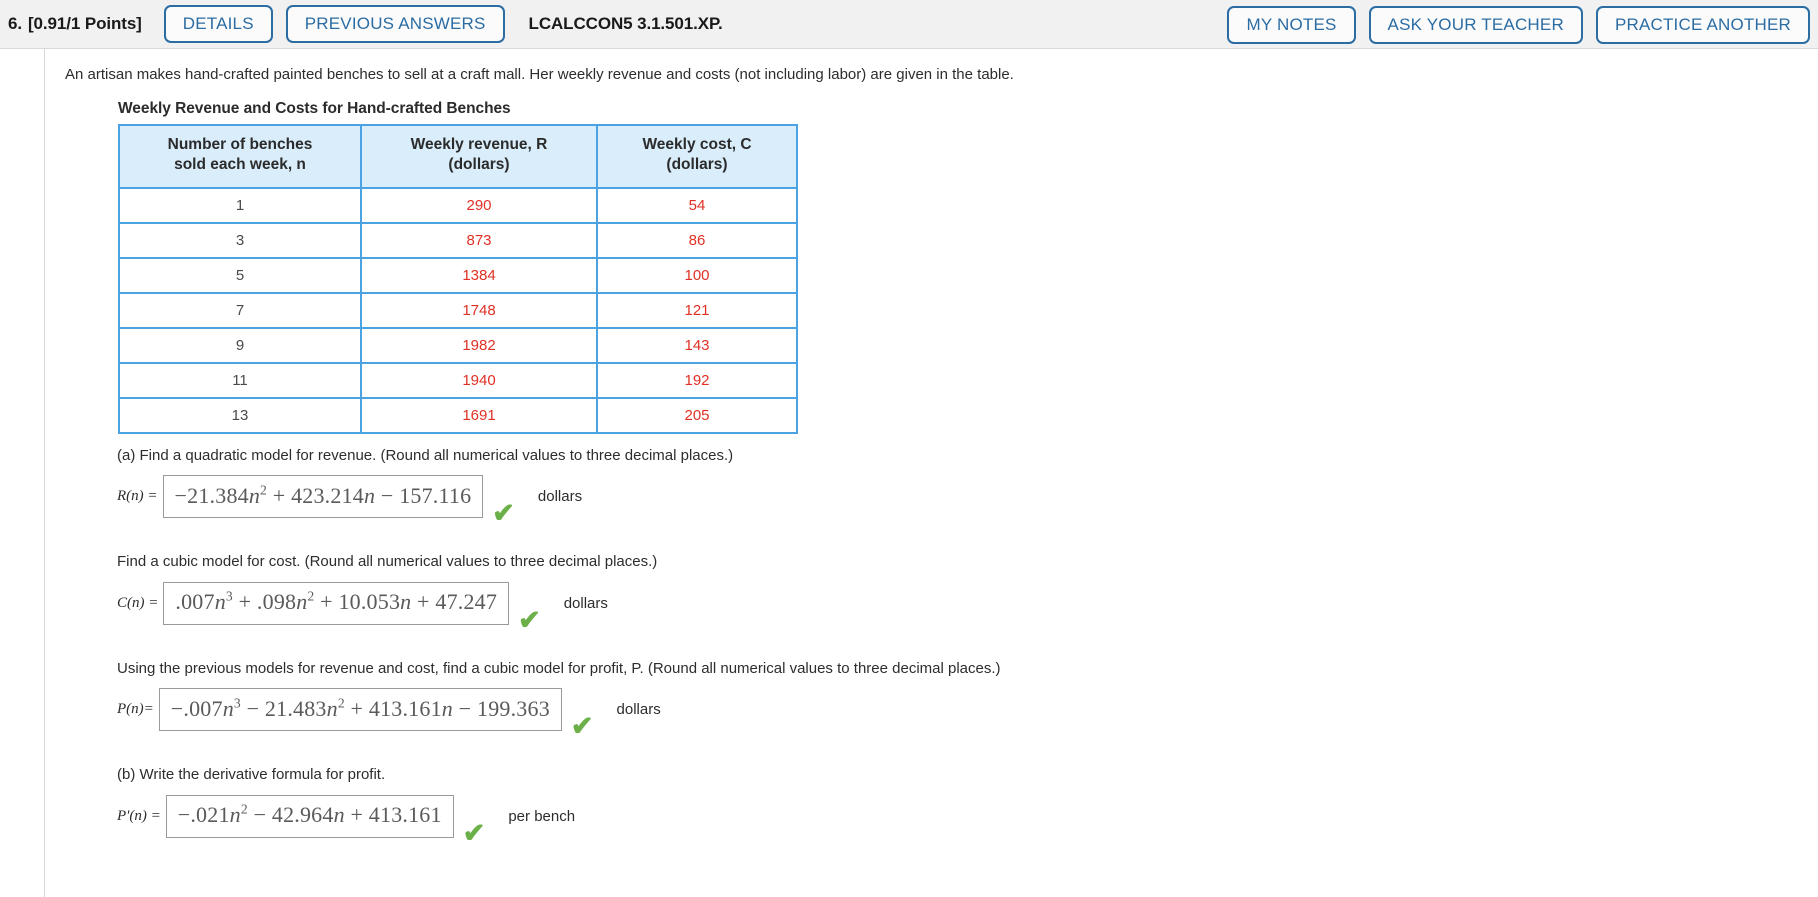  What do you see at coordinates (697, 144) in the screenshot?
I see `header-line-1: Weekly cost, C` at bounding box center [697, 144].